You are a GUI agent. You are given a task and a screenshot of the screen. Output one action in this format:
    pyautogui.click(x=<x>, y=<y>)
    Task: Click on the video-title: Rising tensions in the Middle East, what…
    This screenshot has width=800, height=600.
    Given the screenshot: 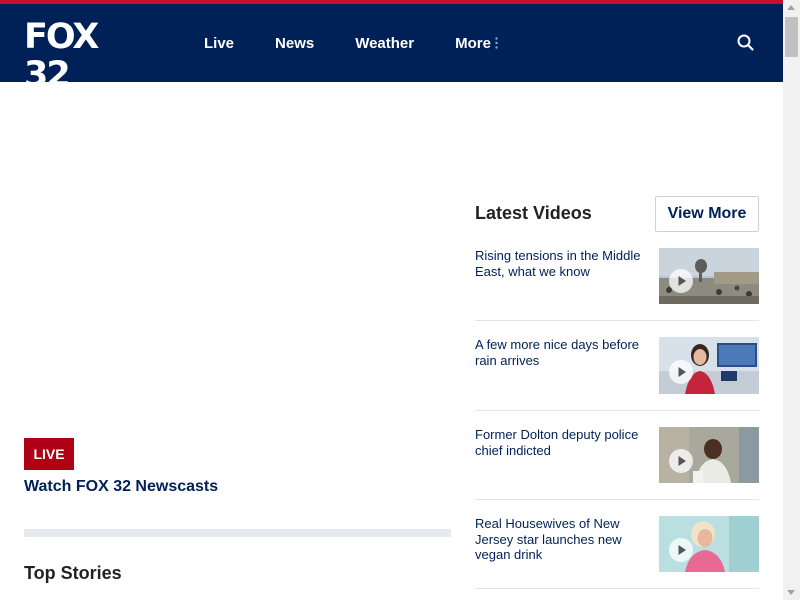 What is the action you would take?
    pyautogui.click(x=562, y=263)
    